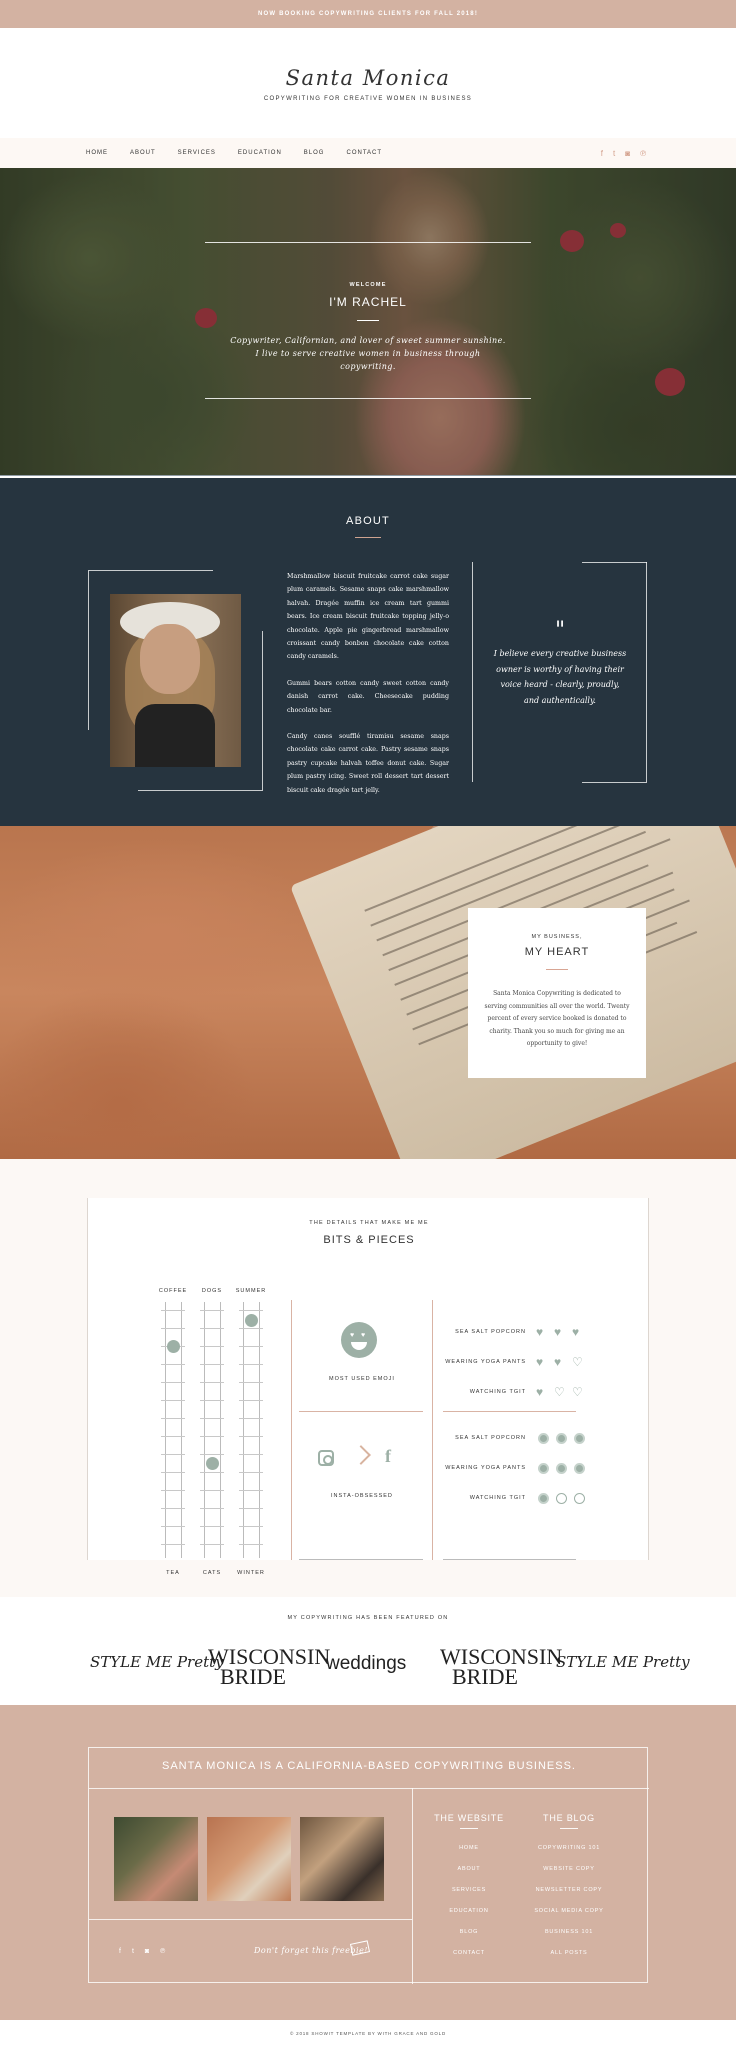 Image resolution: width=736 pixels, height=2046 pixels. What do you see at coordinates (485, 1468) in the screenshot?
I see `circle-rating-label: WEARING YOGA PANTS` at bounding box center [485, 1468].